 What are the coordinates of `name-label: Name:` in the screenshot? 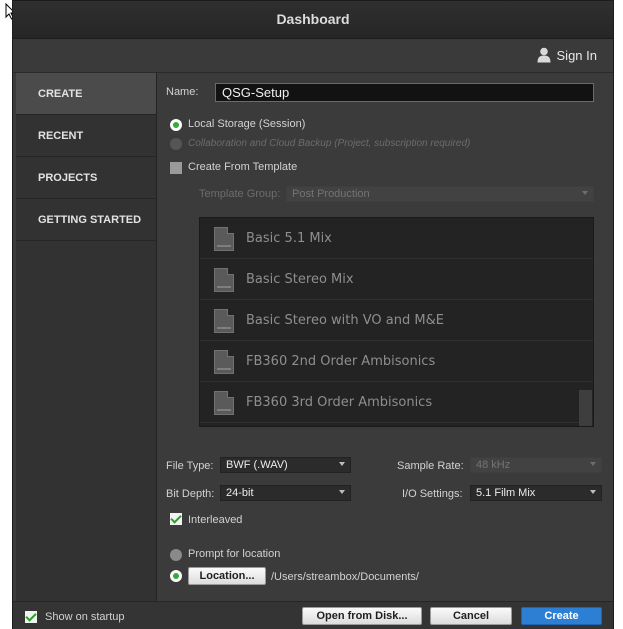 It's located at (182, 92).